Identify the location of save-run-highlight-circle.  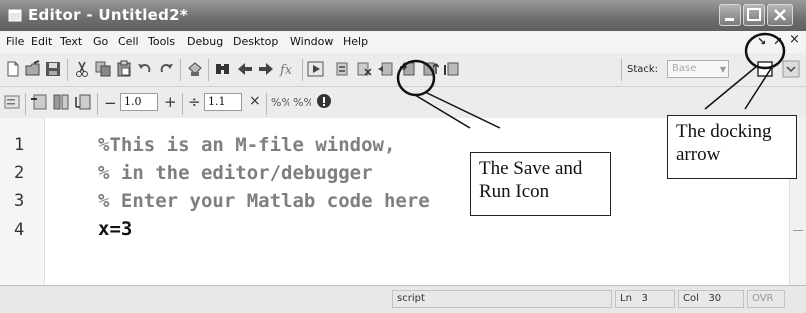
(416, 78).